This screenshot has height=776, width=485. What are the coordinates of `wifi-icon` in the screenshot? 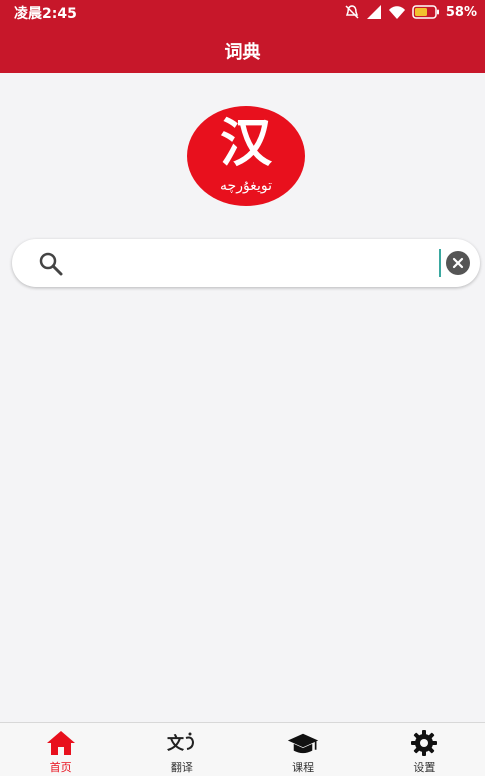 It's located at (397, 12).